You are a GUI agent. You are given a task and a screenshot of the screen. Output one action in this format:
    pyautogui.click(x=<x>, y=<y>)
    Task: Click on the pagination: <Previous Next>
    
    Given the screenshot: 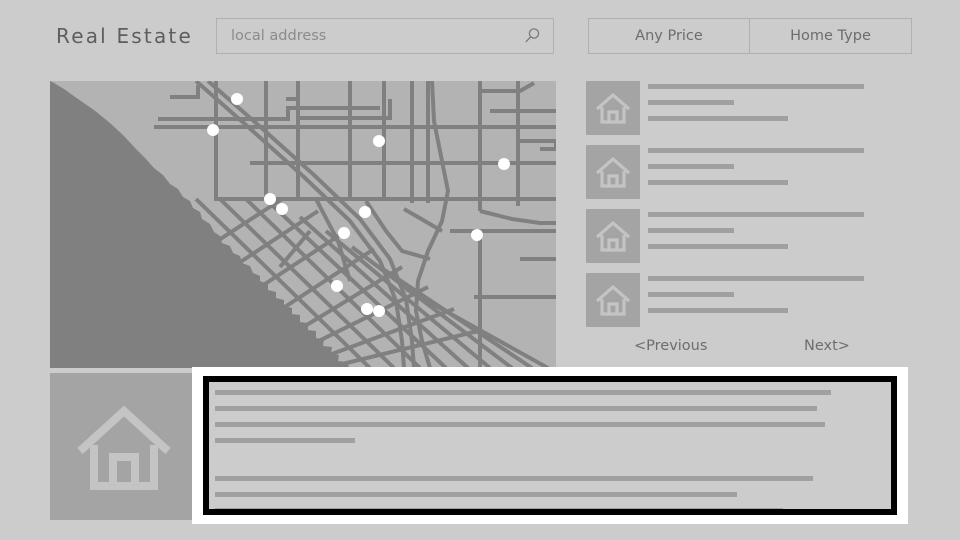 What is the action you would take?
    pyautogui.click(x=749, y=351)
    